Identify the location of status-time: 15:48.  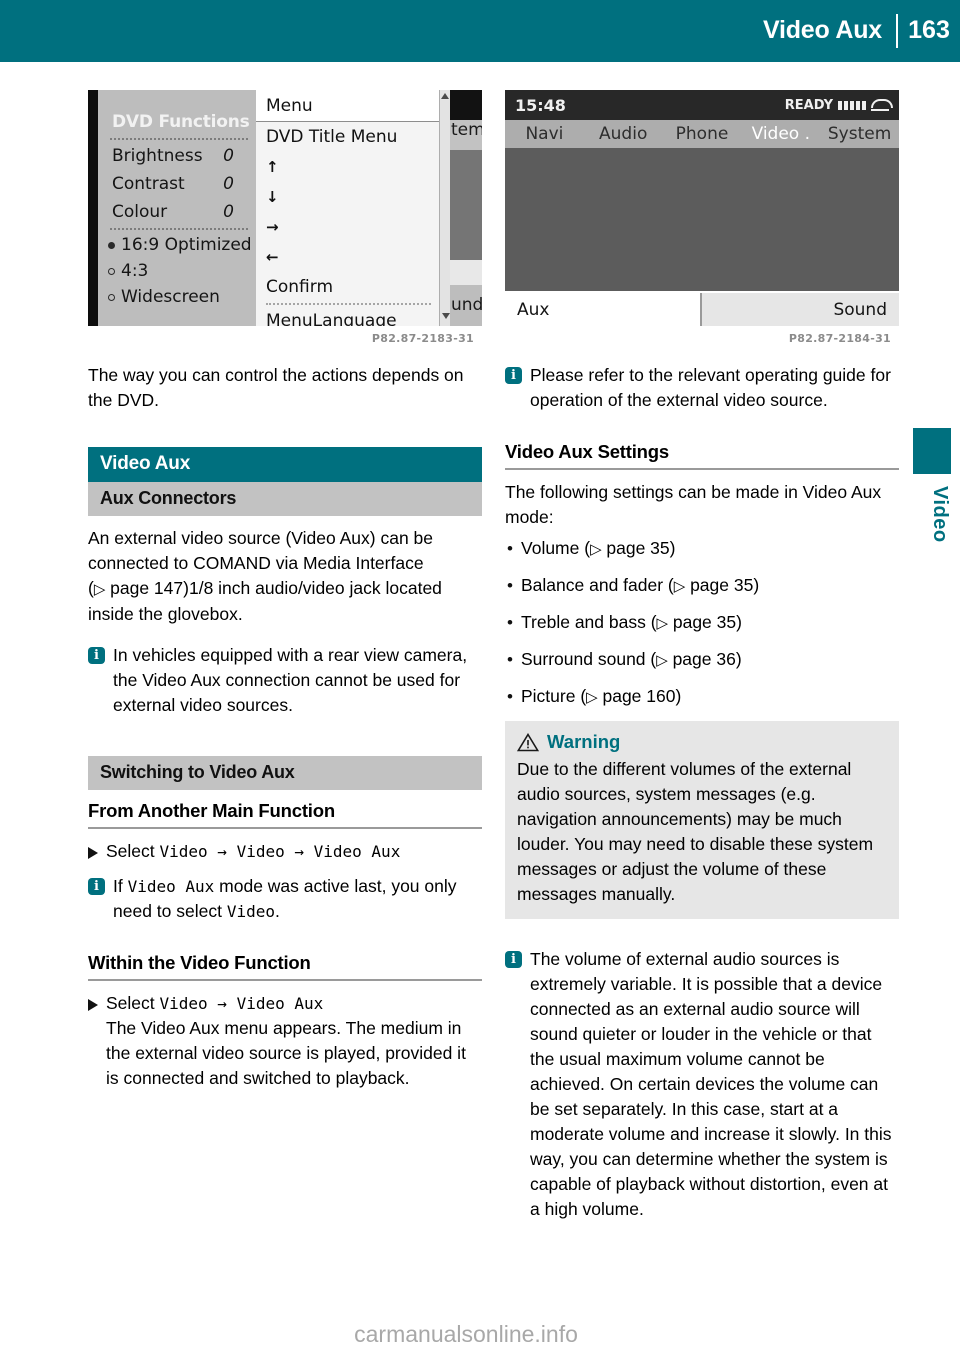
(540, 105).